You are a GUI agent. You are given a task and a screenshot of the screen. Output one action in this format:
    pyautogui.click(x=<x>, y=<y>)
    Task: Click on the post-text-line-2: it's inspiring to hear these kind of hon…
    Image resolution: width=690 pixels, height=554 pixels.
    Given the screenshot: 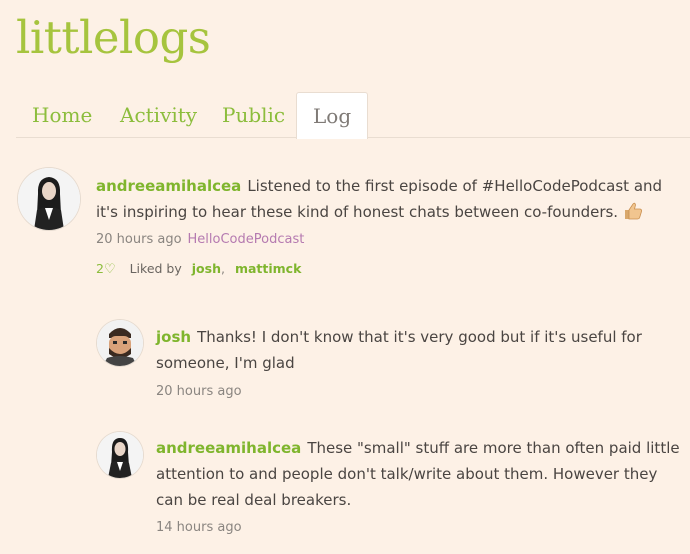 What is the action you would take?
    pyautogui.click(x=357, y=212)
    